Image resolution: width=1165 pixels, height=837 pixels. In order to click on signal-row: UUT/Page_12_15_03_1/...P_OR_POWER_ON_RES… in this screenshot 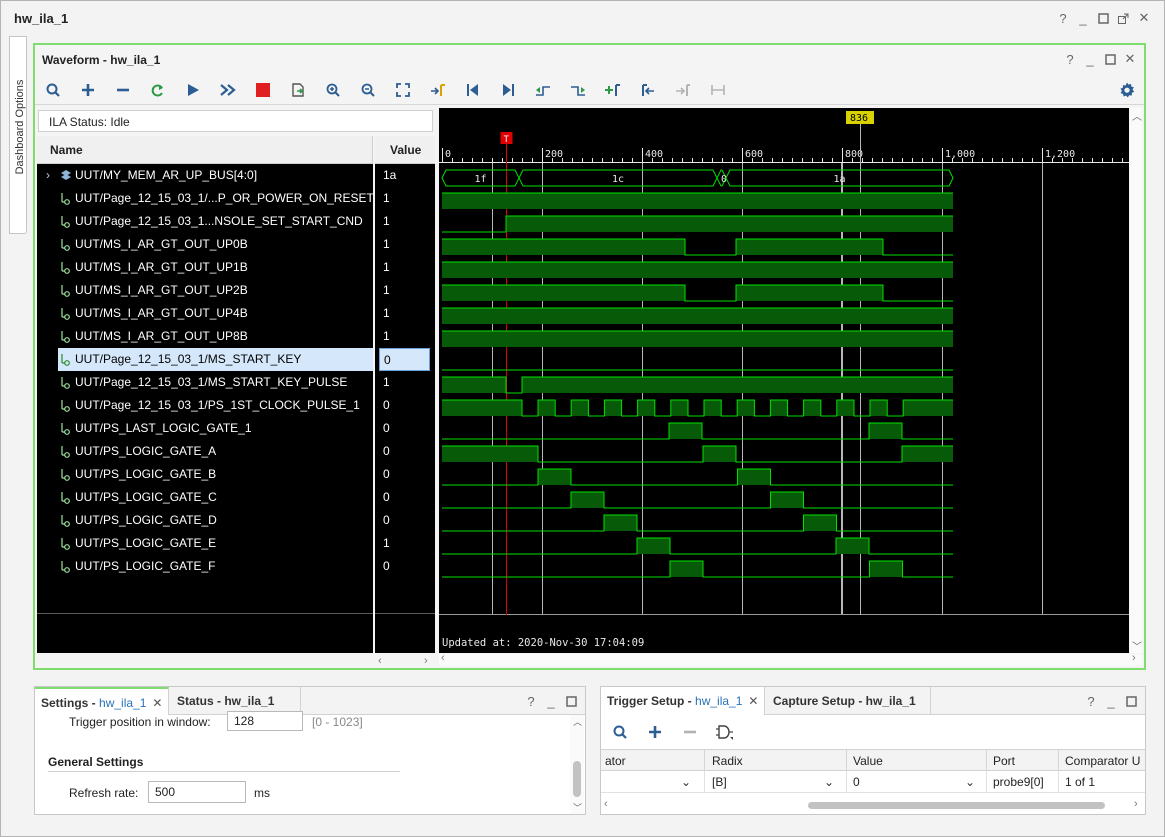, I will do `click(205, 198)`.